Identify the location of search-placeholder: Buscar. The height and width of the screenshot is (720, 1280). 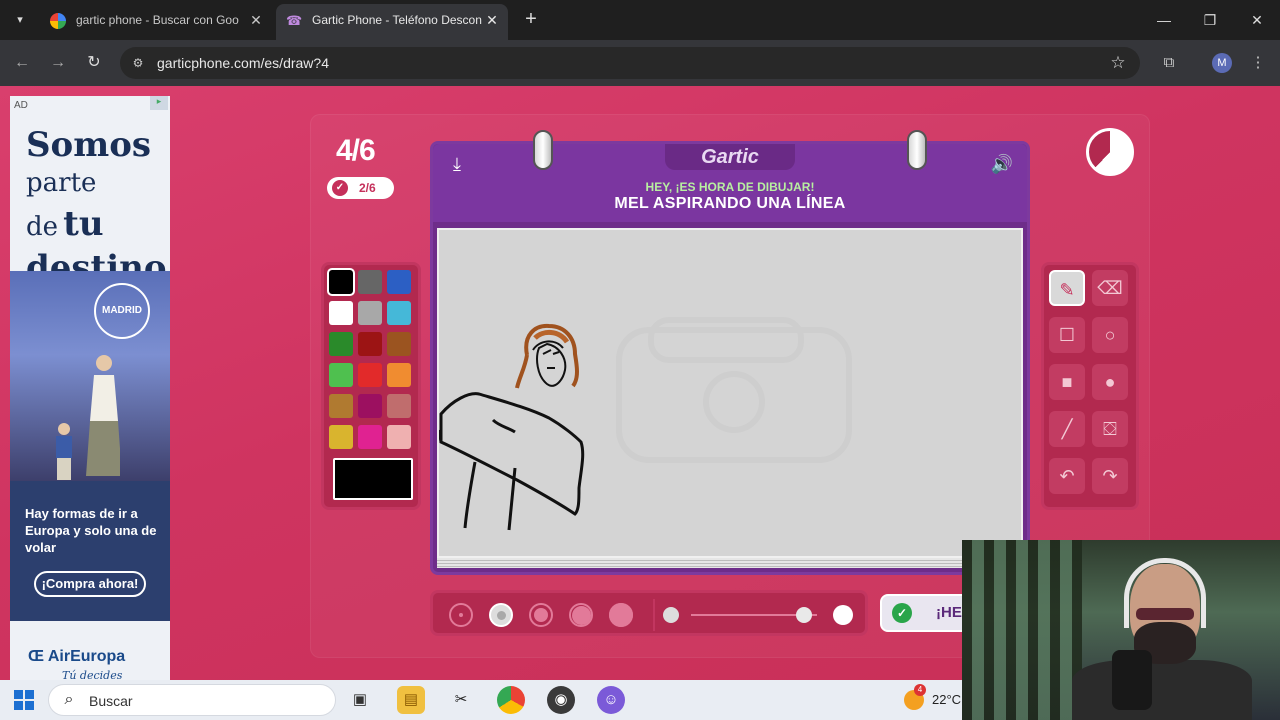
(111, 701).